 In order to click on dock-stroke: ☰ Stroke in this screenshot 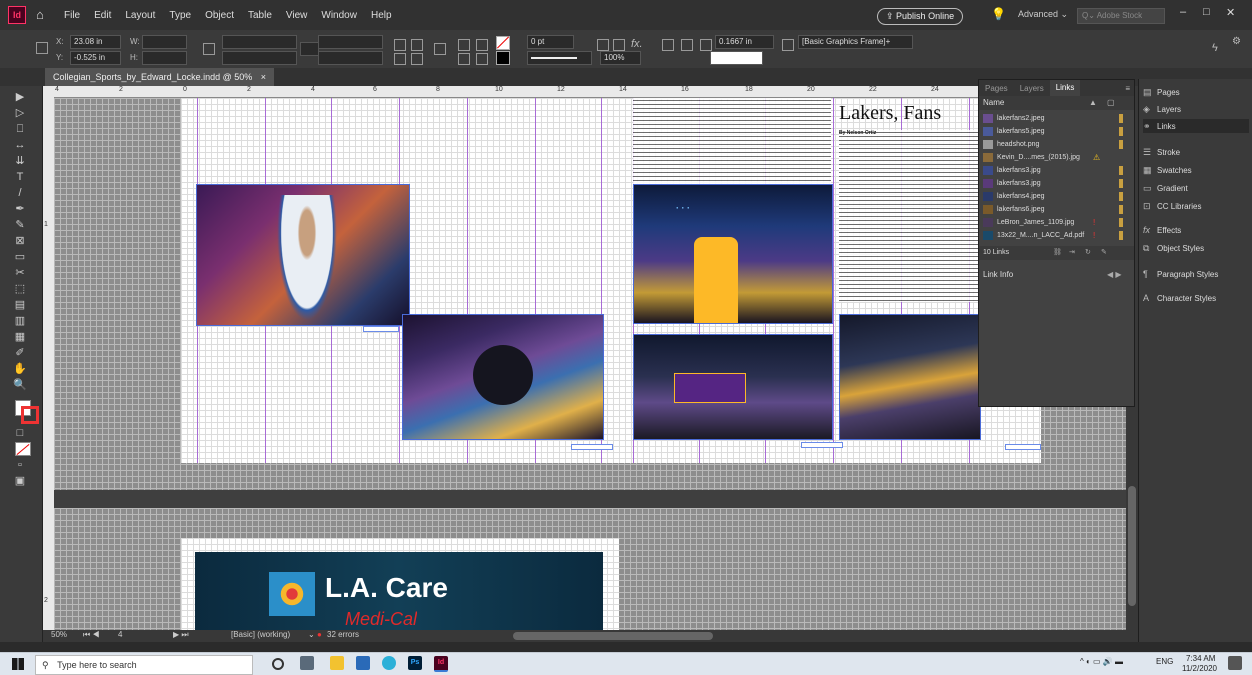, I will do `click(1196, 152)`.